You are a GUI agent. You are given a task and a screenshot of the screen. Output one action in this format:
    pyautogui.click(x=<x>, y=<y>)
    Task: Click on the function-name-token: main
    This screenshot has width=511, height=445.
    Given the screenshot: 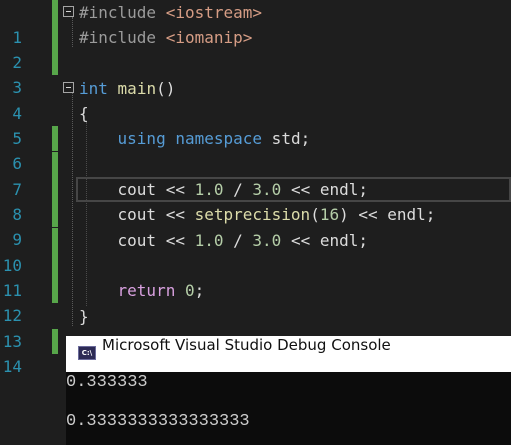 What is the action you would take?
    pyautogui.click(x=137, y=88)
    